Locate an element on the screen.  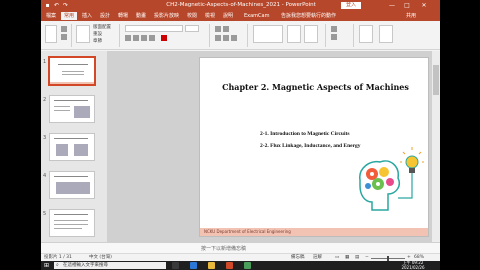
slide-thumbnails-pane: 1 2 3 4 5 is located at coordinates (74, 146).